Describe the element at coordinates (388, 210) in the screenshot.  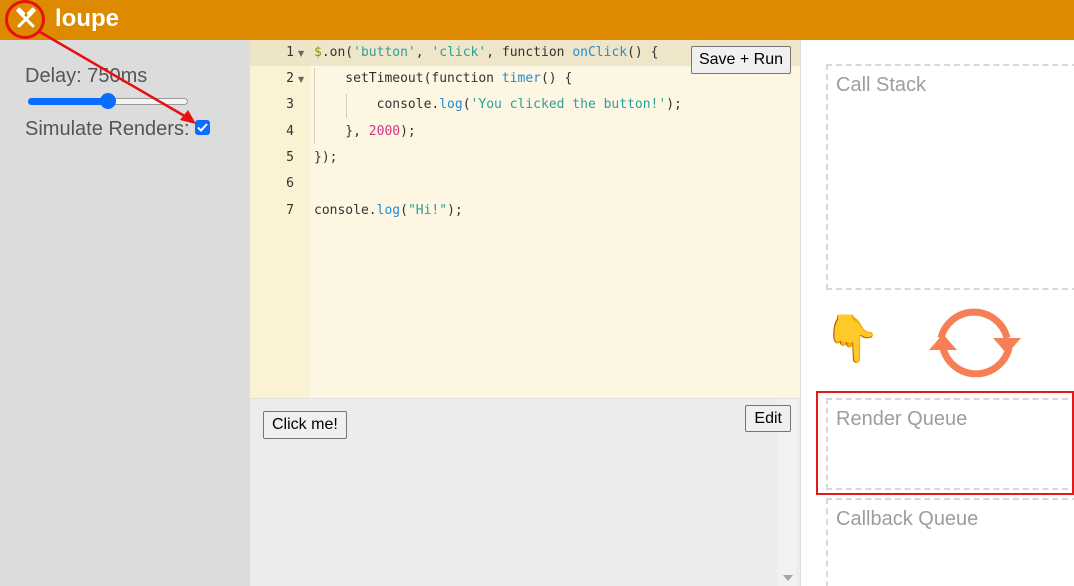
I see `code-line: console.log("Hi!");` at that location.